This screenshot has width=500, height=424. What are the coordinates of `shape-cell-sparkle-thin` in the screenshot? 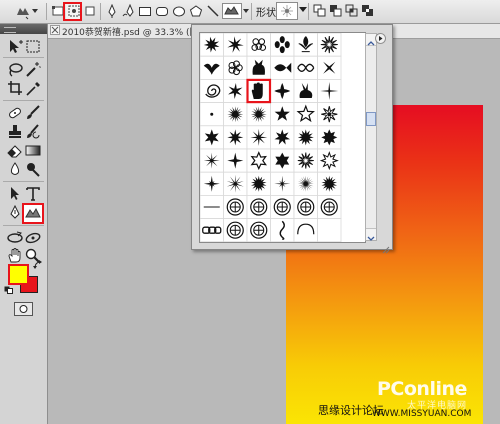 It's located at (282, 183).